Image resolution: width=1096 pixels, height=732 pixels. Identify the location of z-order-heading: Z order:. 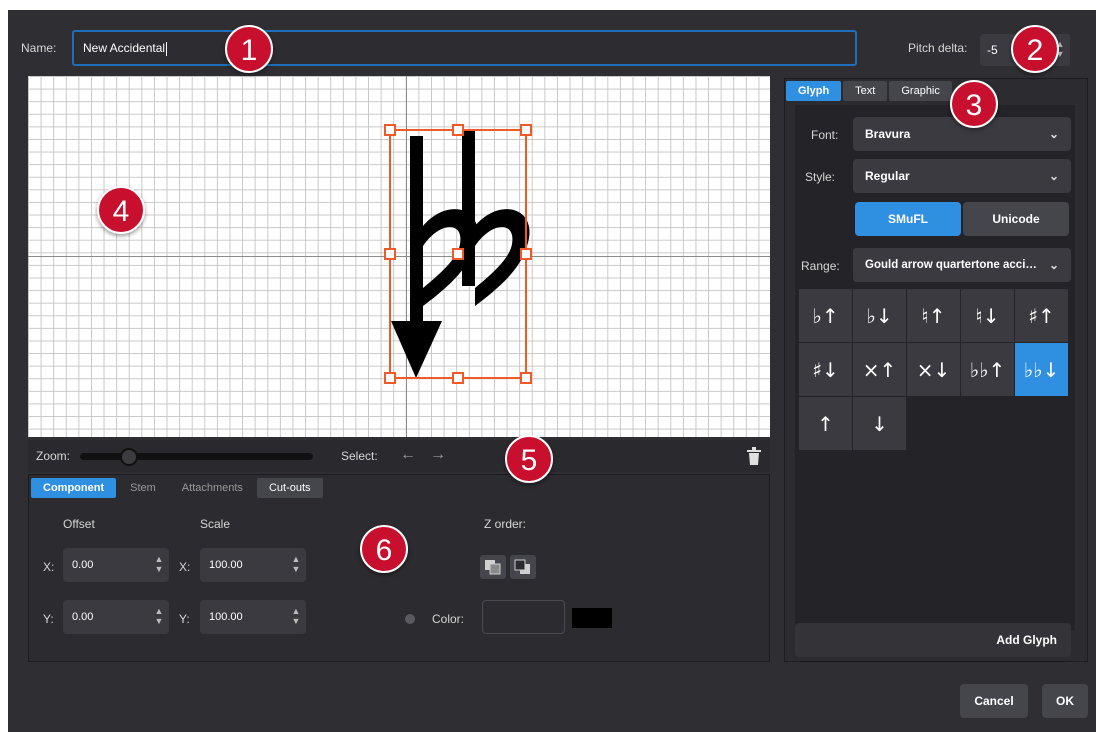
(505, 524).